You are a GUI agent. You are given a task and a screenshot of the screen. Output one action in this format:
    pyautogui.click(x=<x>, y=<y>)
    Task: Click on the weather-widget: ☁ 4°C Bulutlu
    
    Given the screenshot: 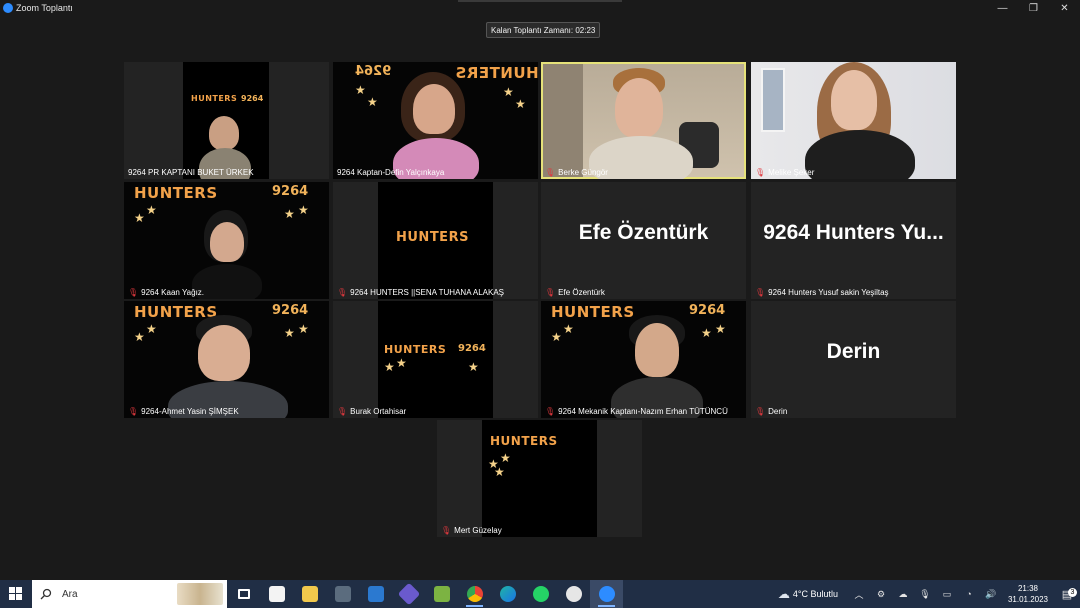 What is the action you would take?
    pyautogui.click(x=808, y=594)
    